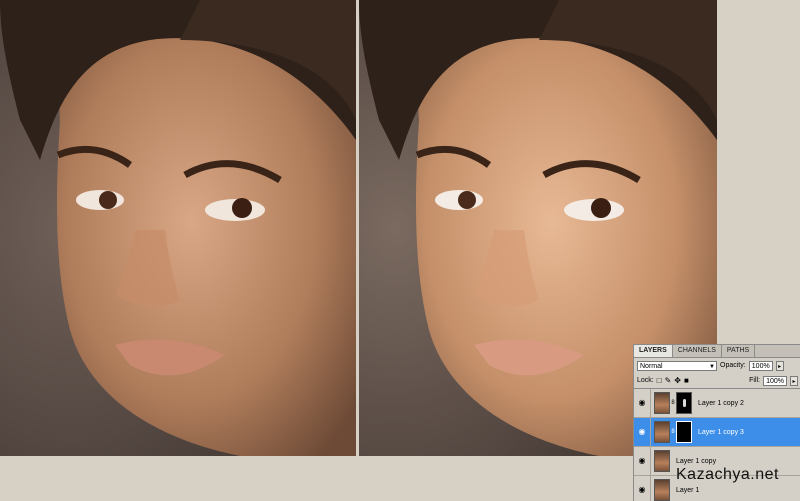 Image resolution: width=800 pixels, height=501 pixels. What do you see at coordinates (779, 365) in the screenshot?
I see `opacity-slider-button: ▸` at bounding box center [779, 365].